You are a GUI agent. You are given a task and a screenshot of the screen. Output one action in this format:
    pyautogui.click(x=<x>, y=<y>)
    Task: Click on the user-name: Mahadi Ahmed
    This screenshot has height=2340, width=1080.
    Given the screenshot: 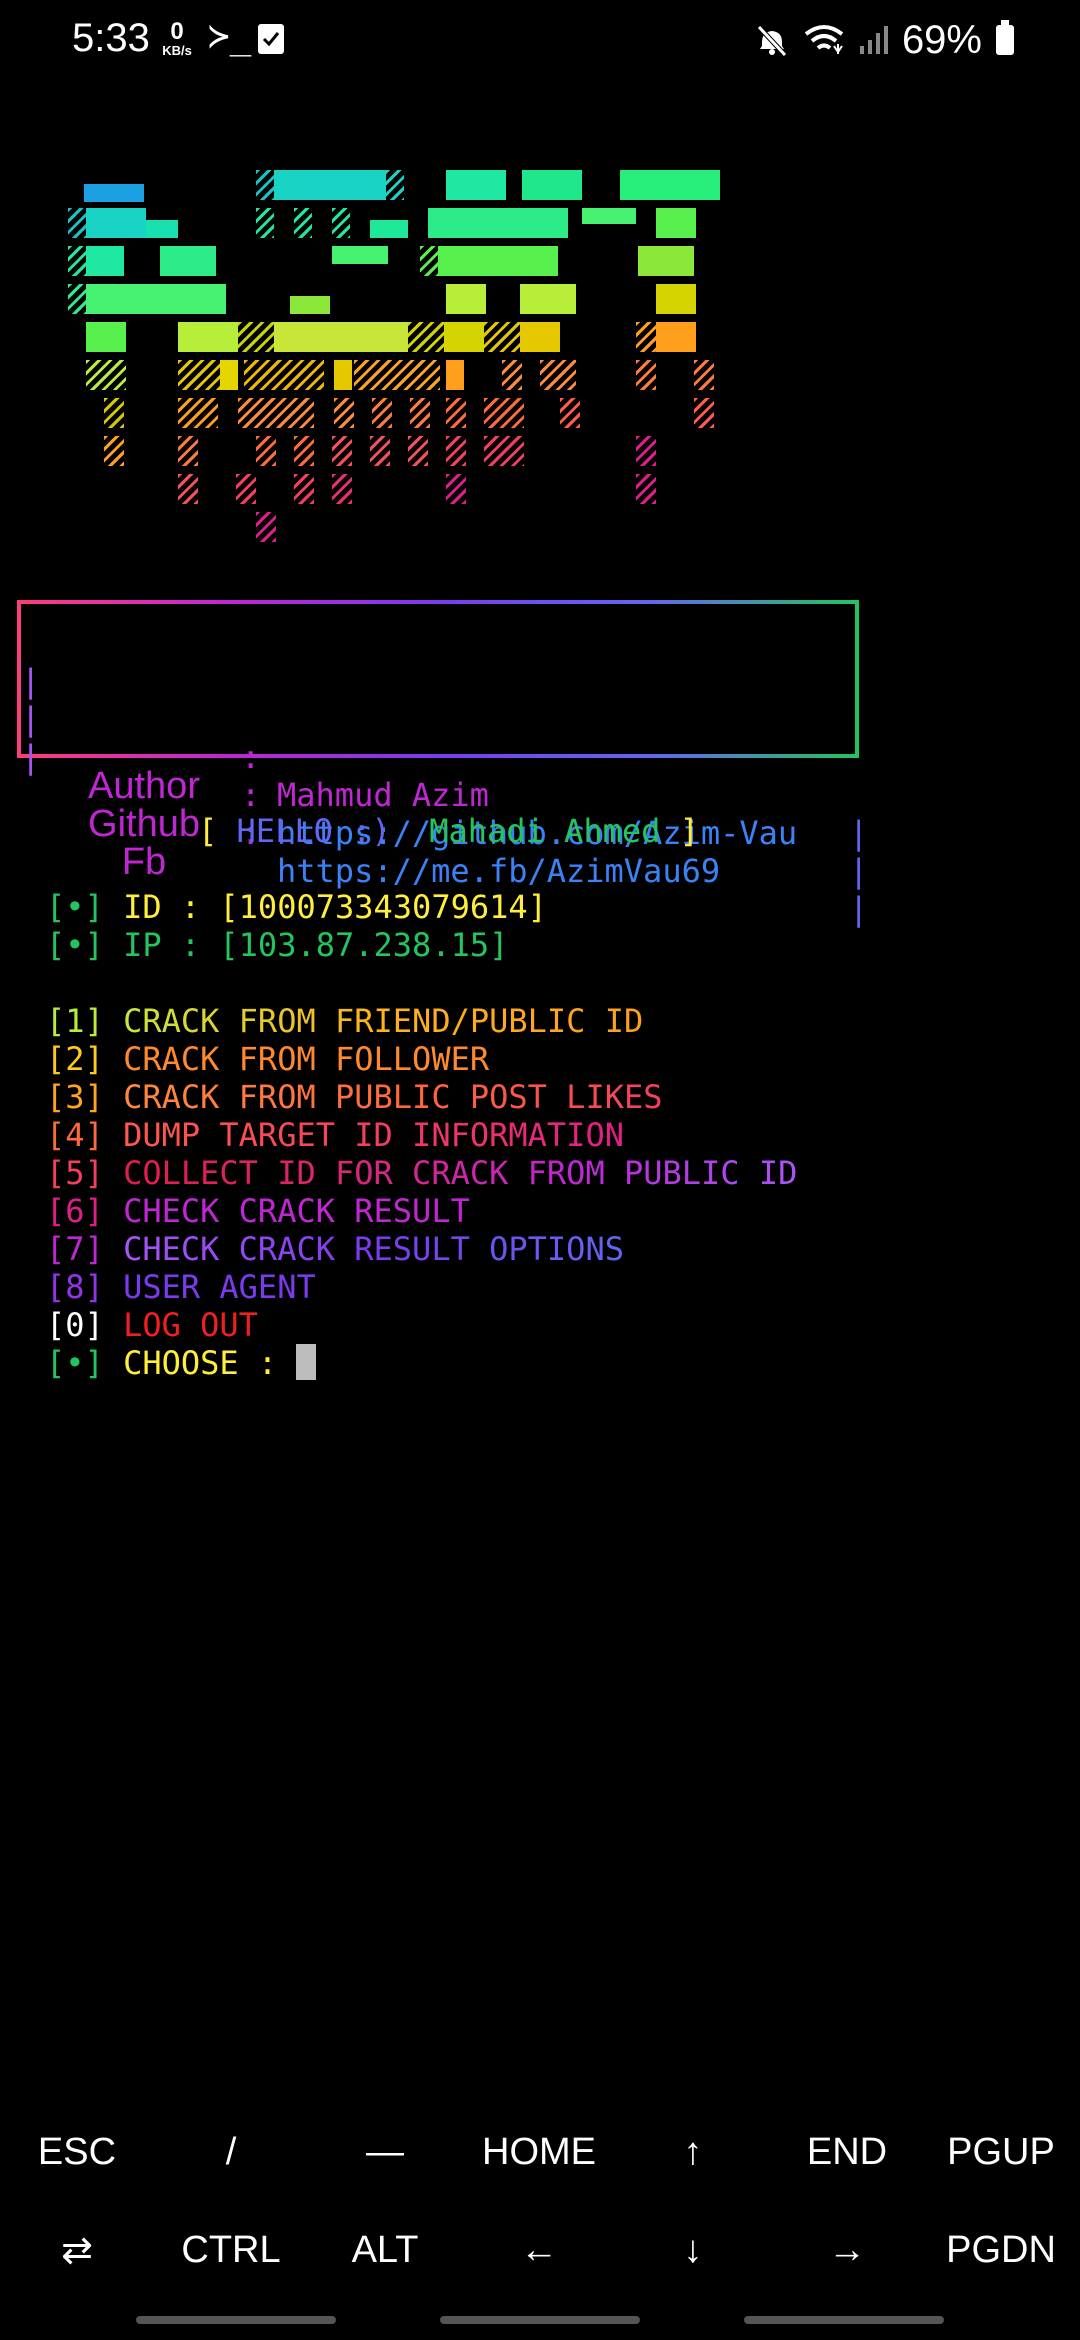 What is the action you would take?
    pyautogui.click(x=545, y=831)
    